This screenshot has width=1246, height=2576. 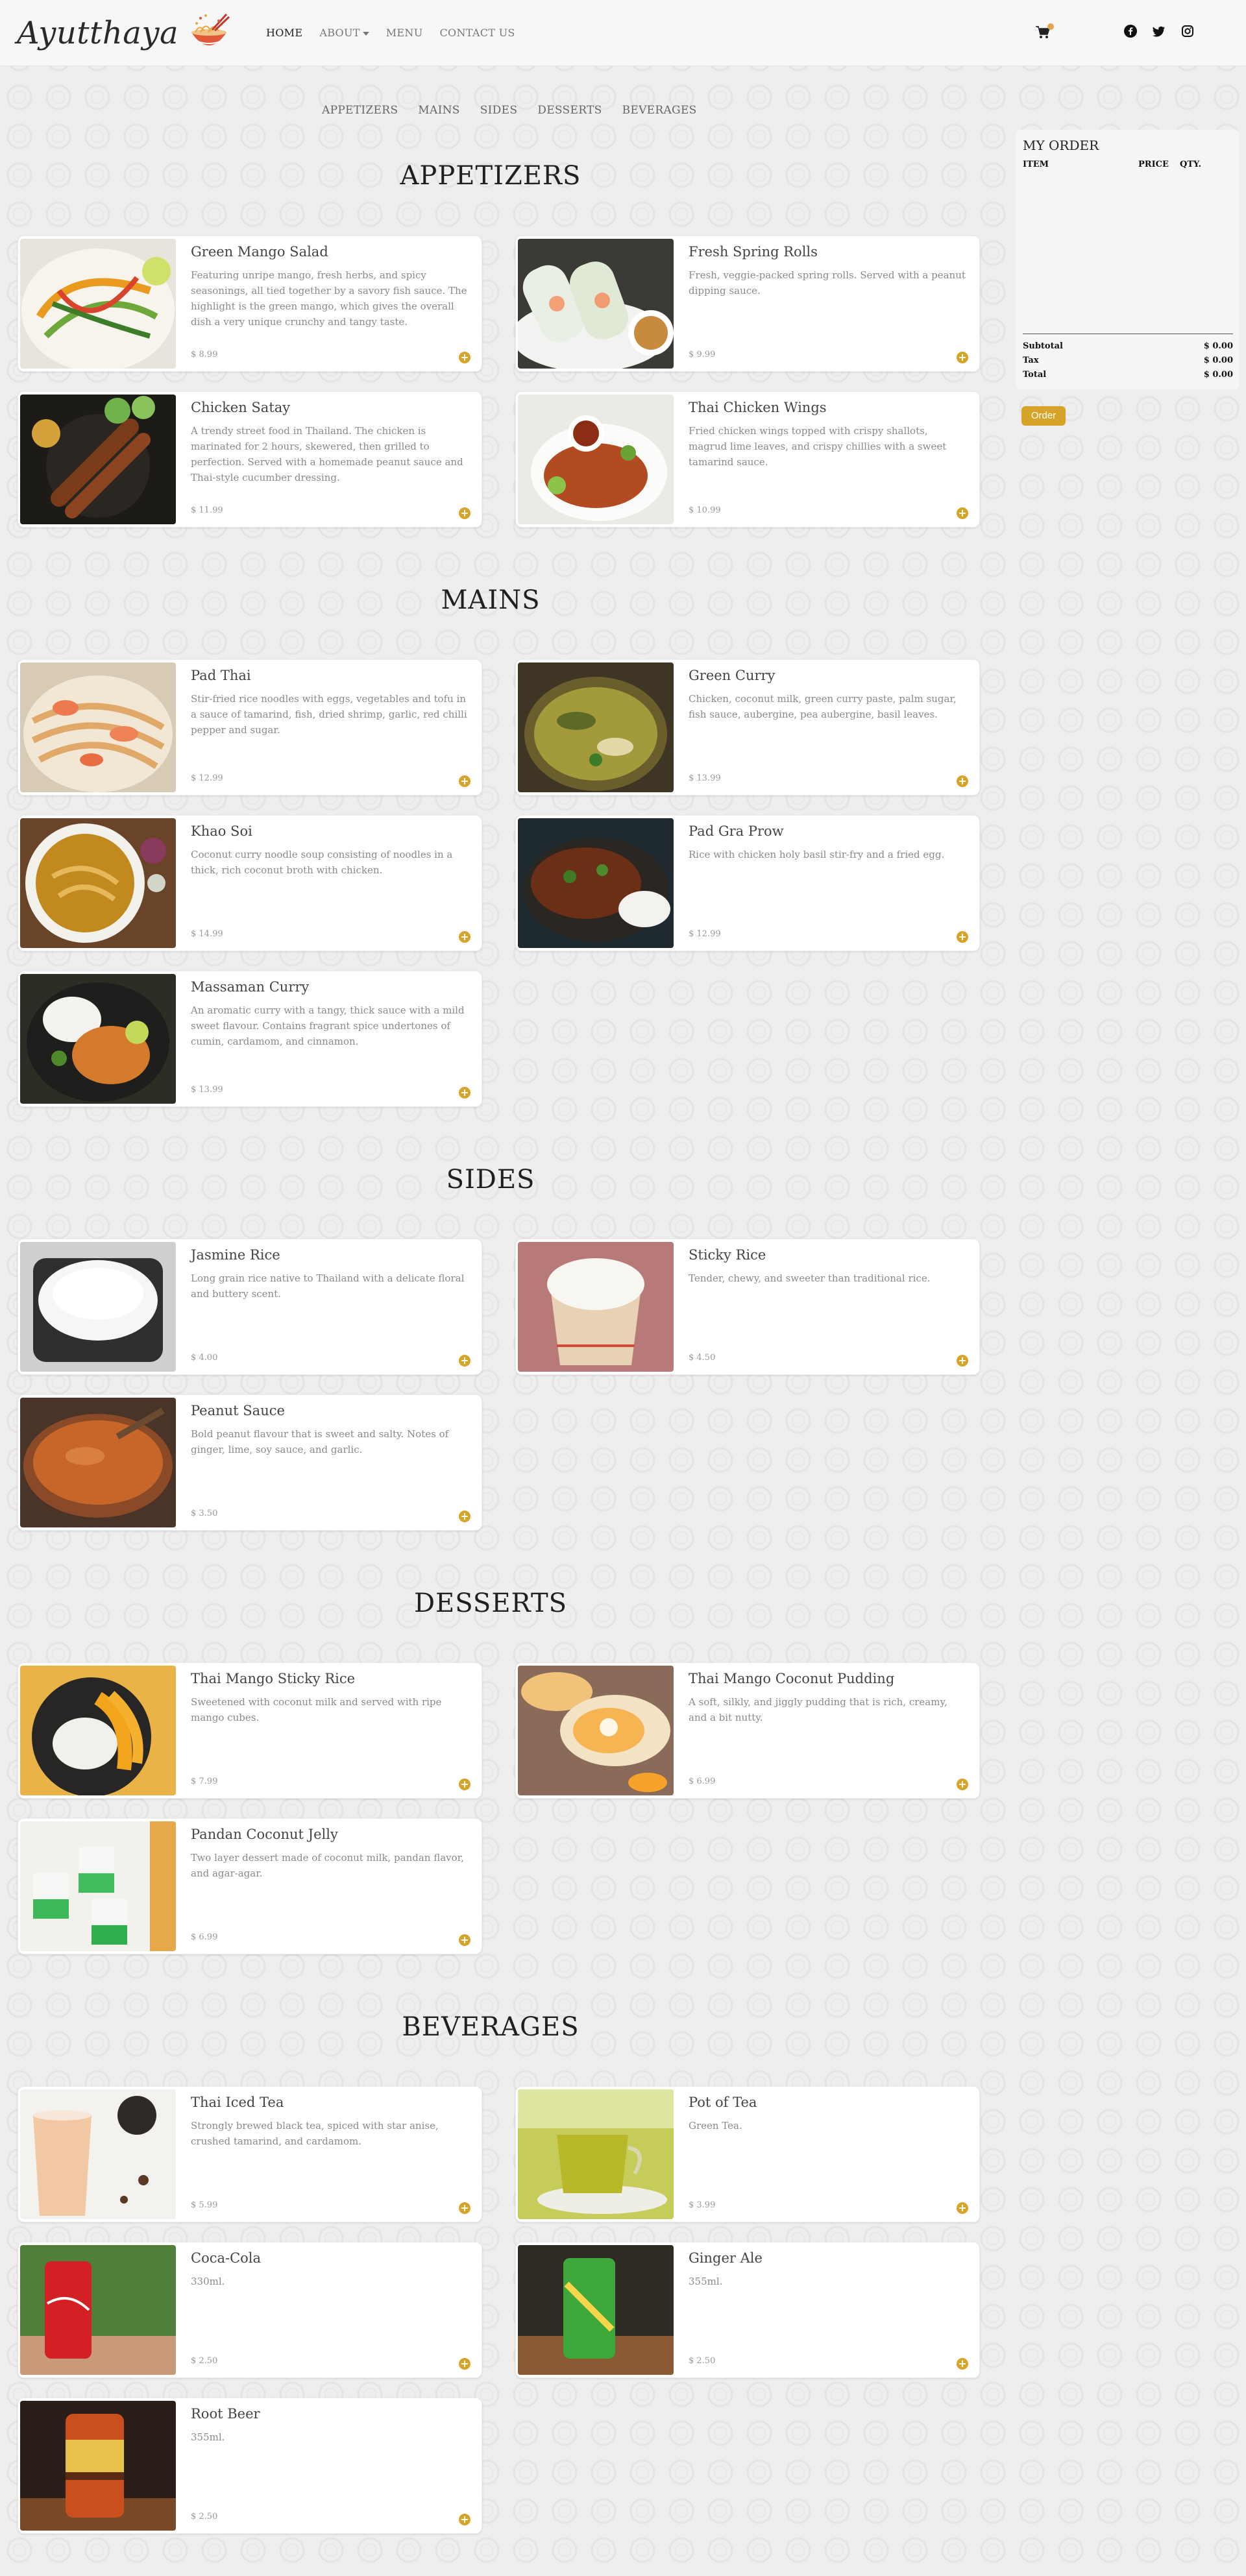 I want to click on category-link-desserts: DESSERTS, so click(x=569, y=110).